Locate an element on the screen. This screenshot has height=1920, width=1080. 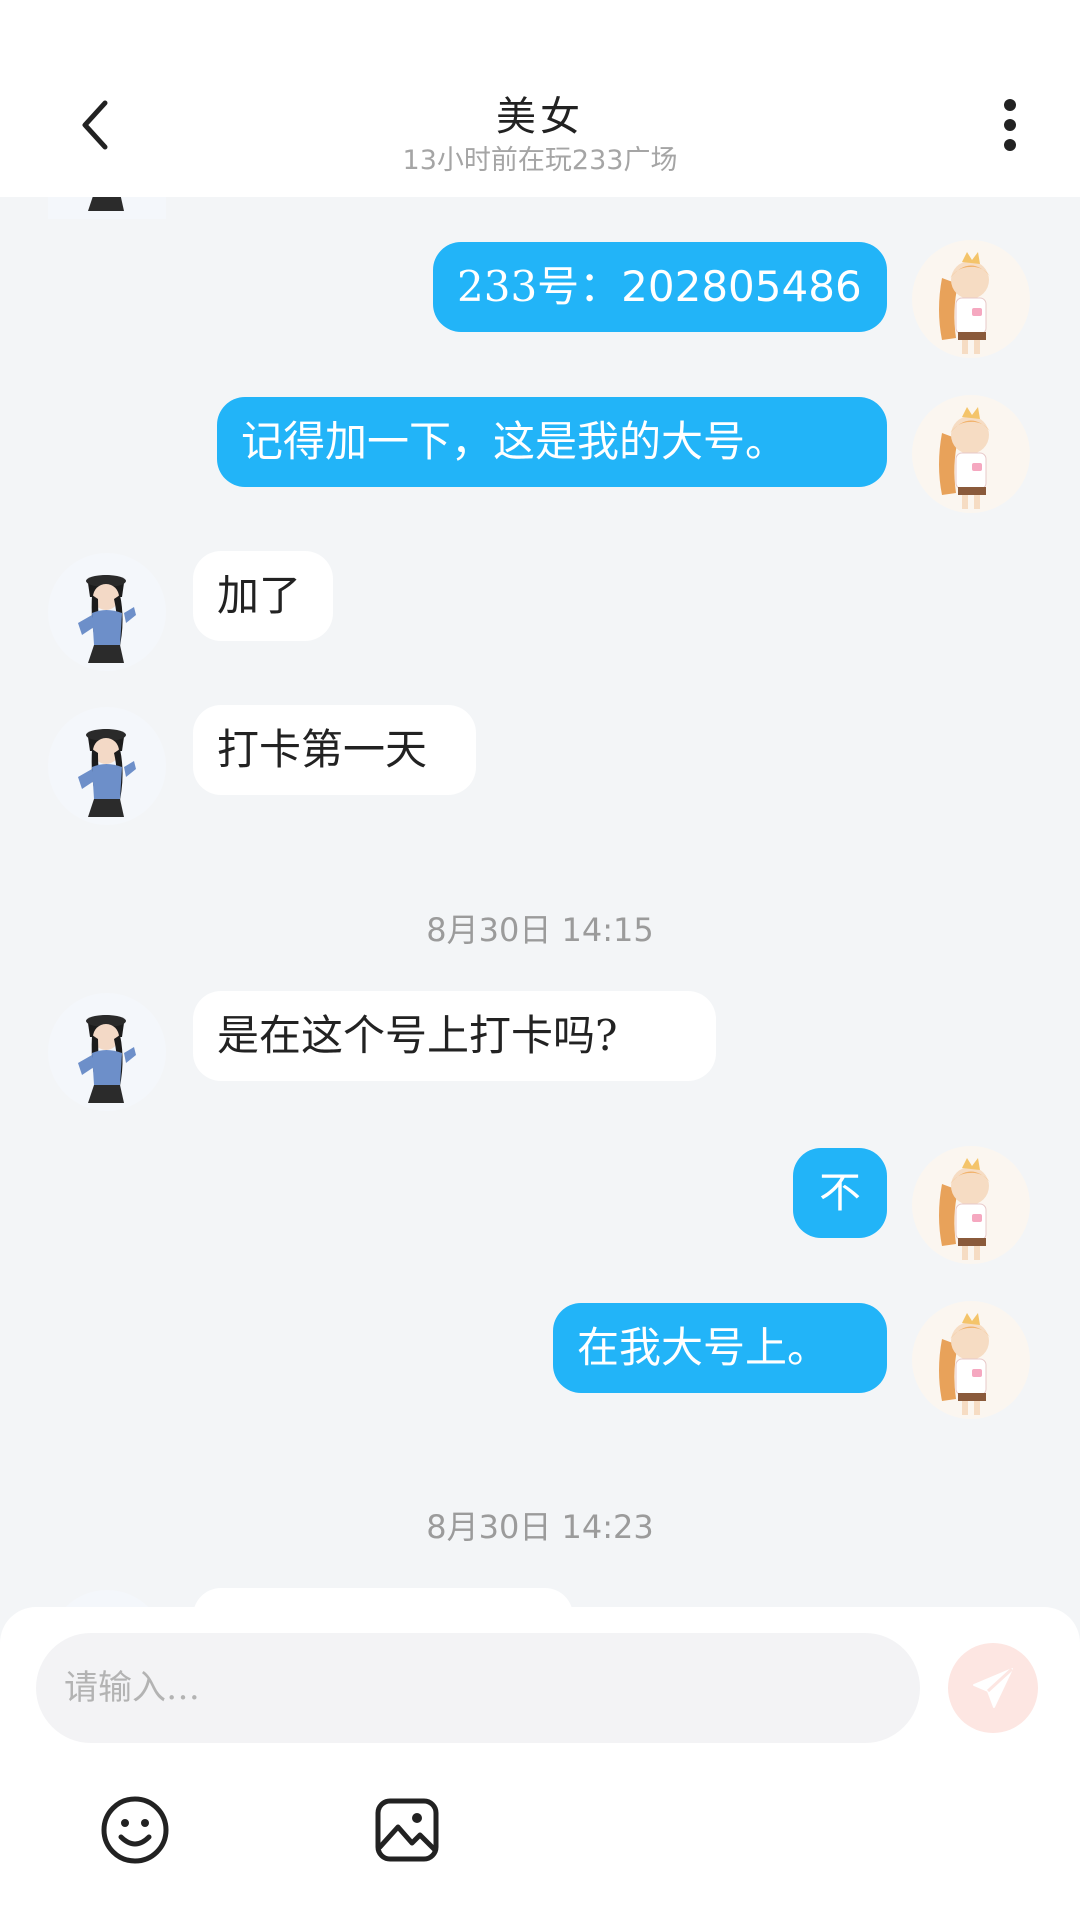
chat-header: 美女 13小时前在玩233广场 is located at coordinates (540, 128).